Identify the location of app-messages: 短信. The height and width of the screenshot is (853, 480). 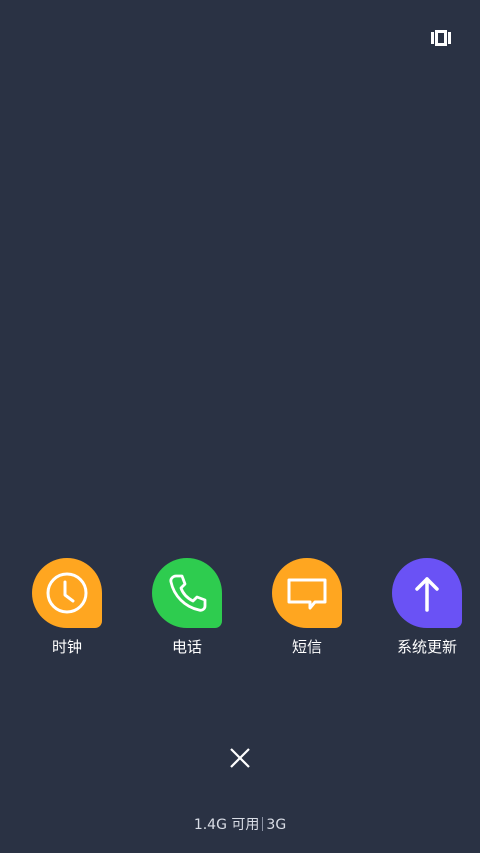
(307, 607).